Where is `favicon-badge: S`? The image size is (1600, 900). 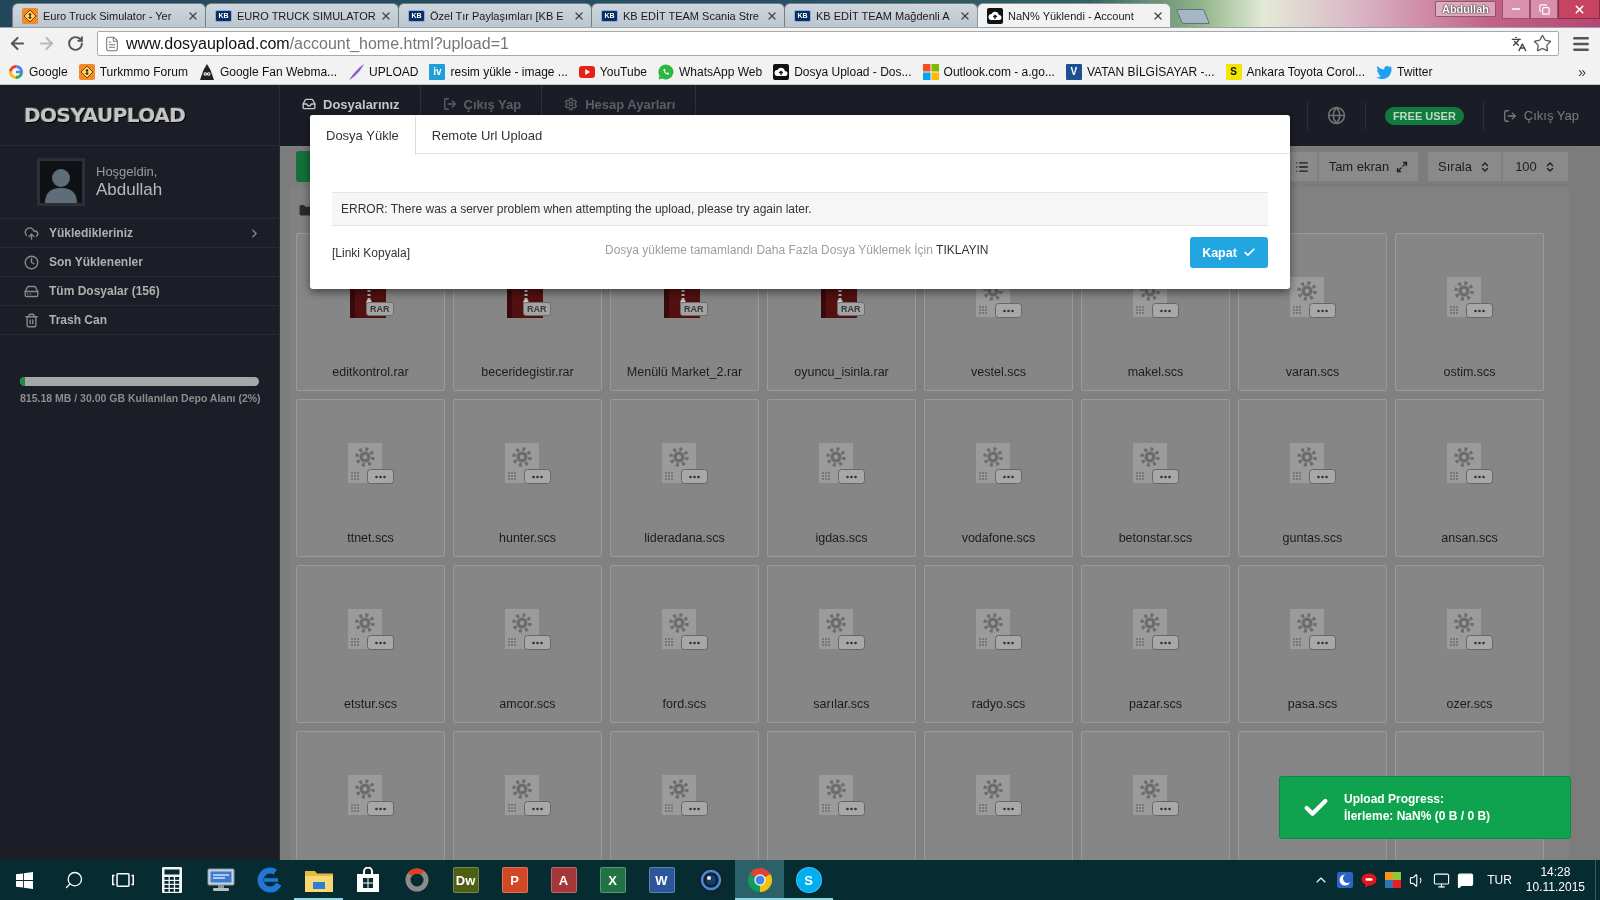 favicon-badge: S is located at coordinates (1233, 71).